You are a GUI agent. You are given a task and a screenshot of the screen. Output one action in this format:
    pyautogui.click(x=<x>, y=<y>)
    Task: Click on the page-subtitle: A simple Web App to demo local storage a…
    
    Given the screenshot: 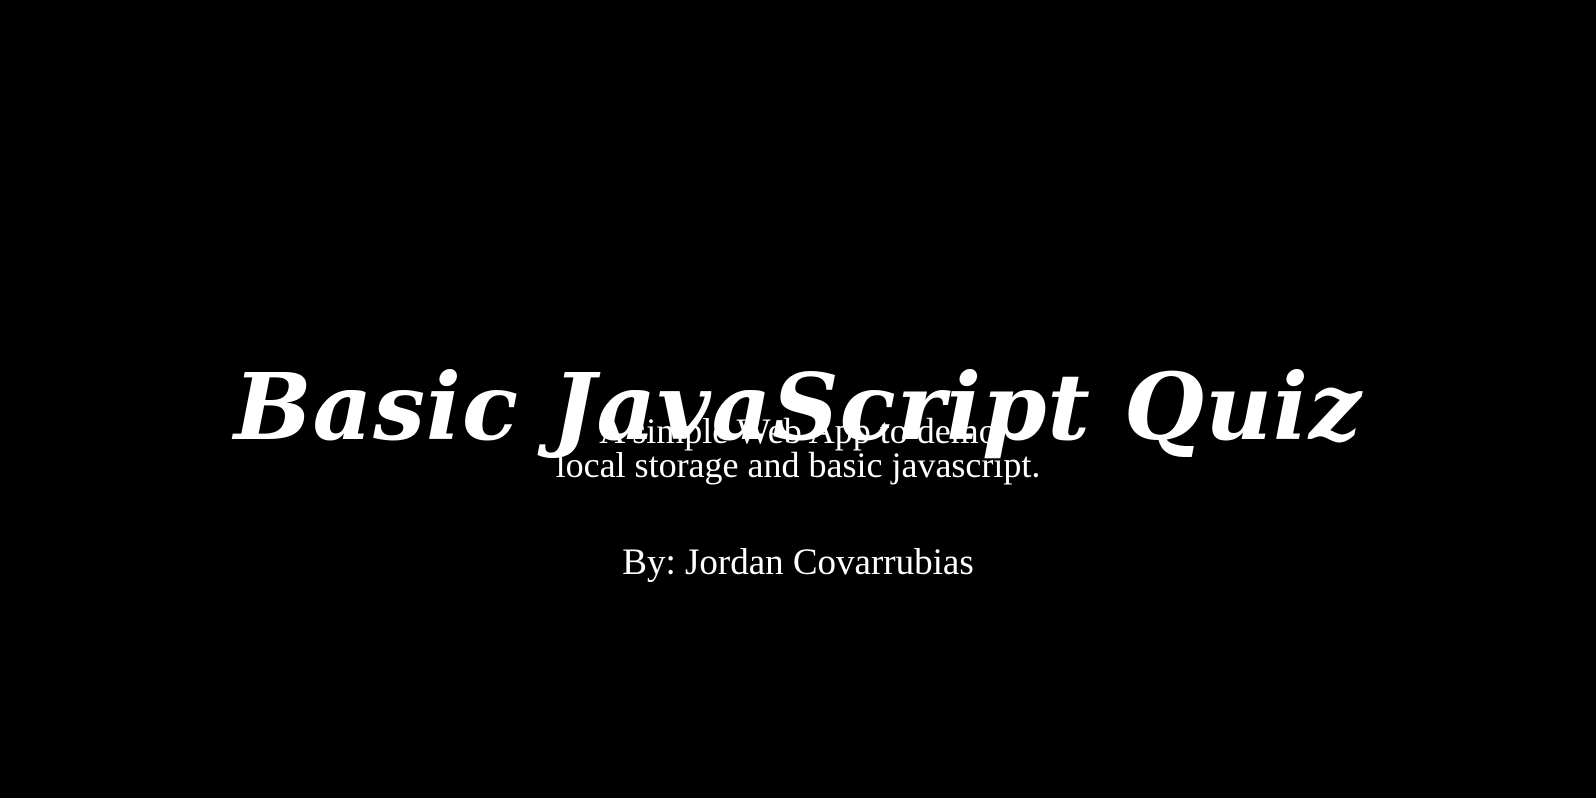 What is the action you would take?
    pyautogui.click(x=798, y=448)
    